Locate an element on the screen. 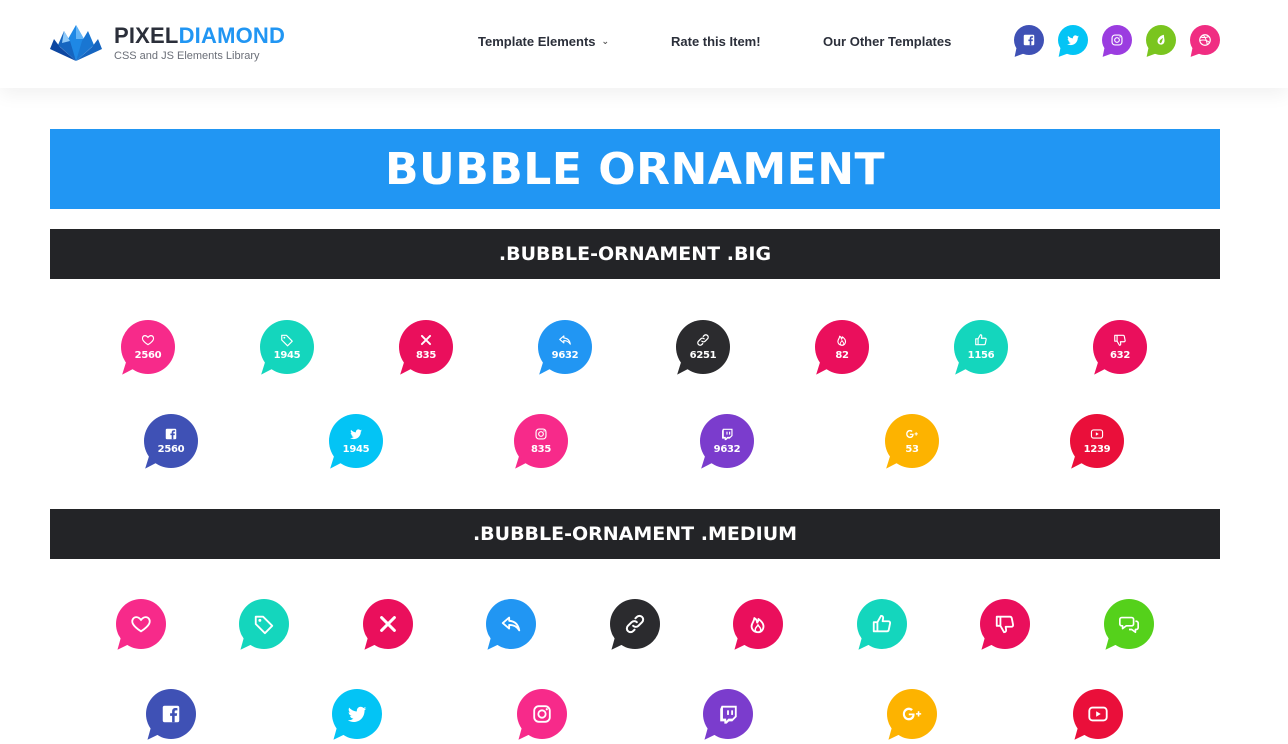 This screenshot has height=744, width=1288. social-link-facebook is located at coordinates (1029, 40).